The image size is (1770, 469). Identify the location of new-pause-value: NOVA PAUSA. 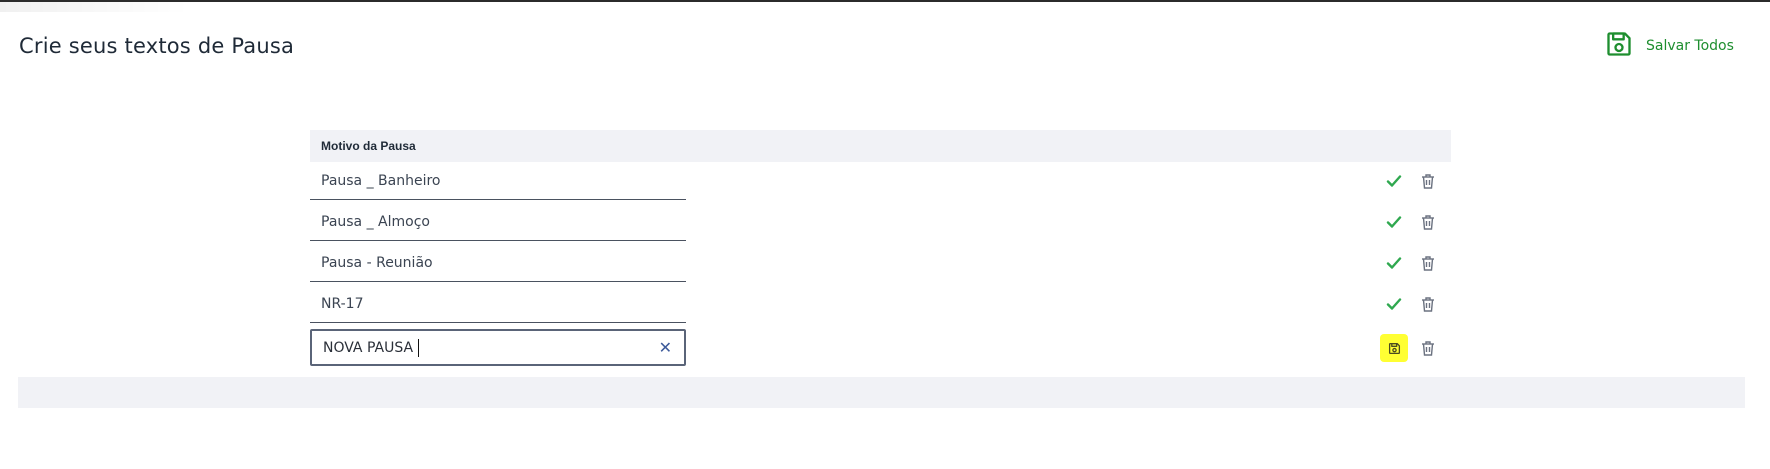
(368, 347).